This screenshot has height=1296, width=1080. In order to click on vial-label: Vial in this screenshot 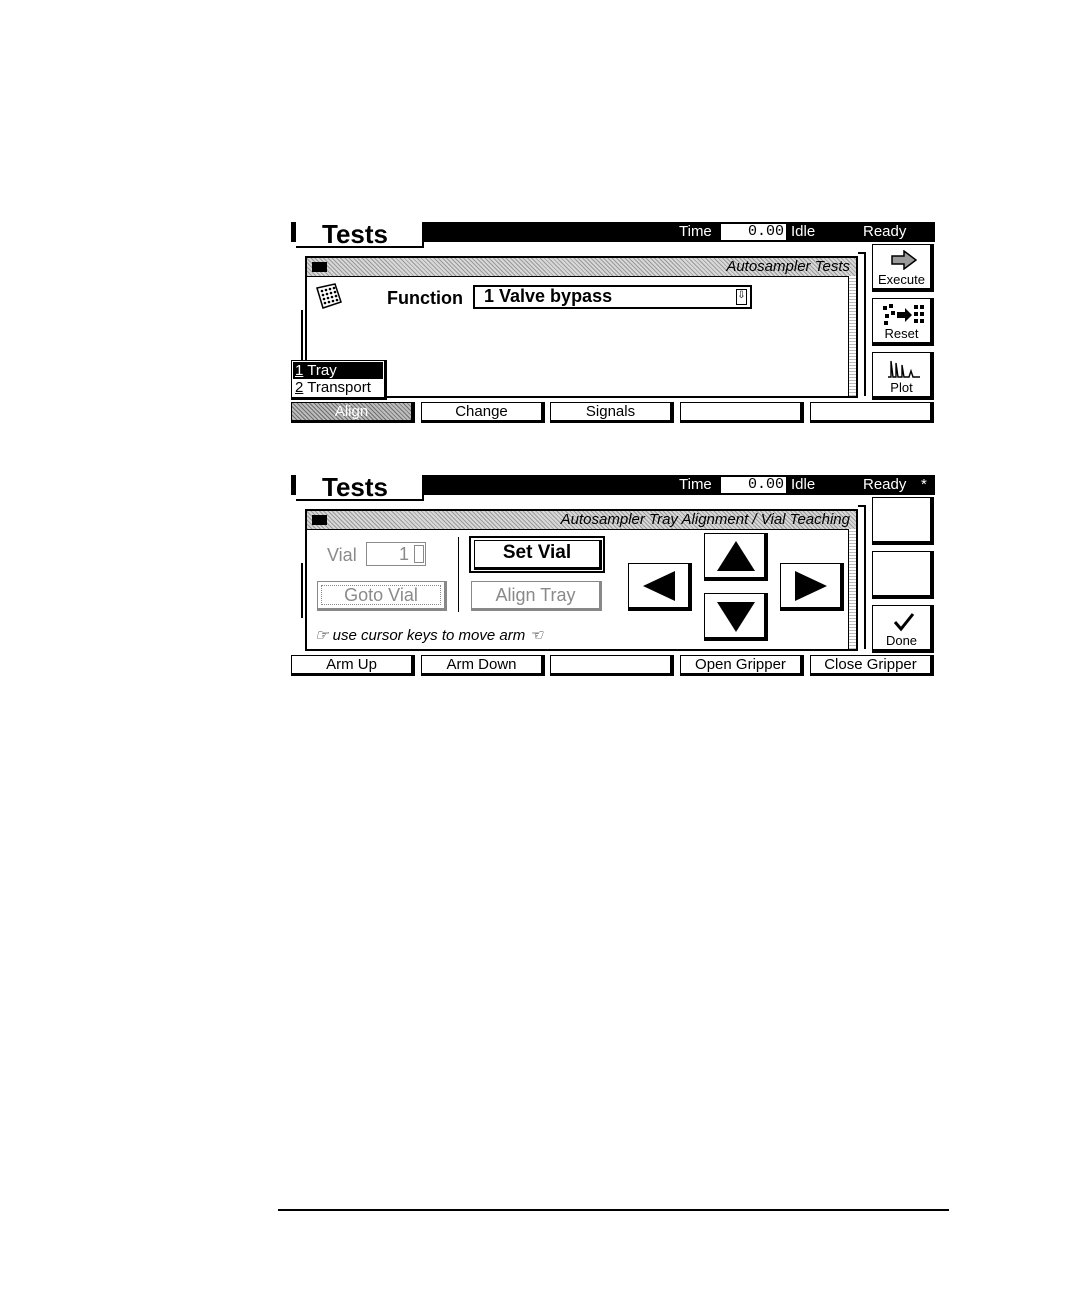, I will do `click(342, 555)`.